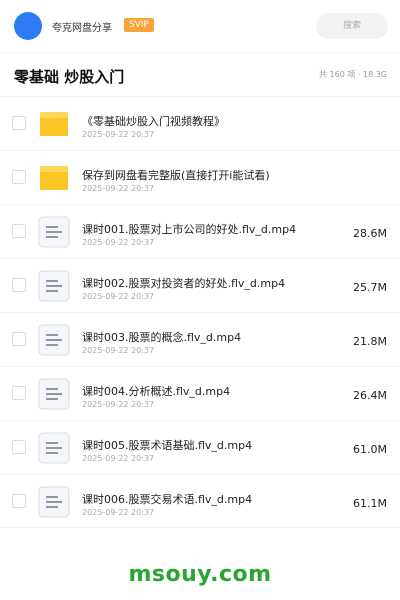  I want to click on page-title: 零基础 炒股入门, so click(69, 77).